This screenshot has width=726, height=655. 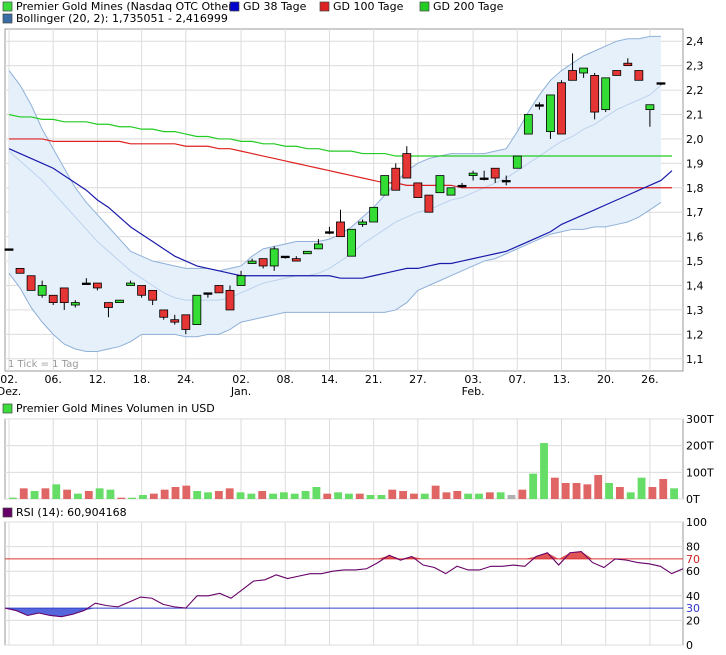 What do you see at coordinates (108, 408) in the screenshot?
I see `volume-legend: Premier Gold Mines Volumen in USD` at bounding box center [108, 408].